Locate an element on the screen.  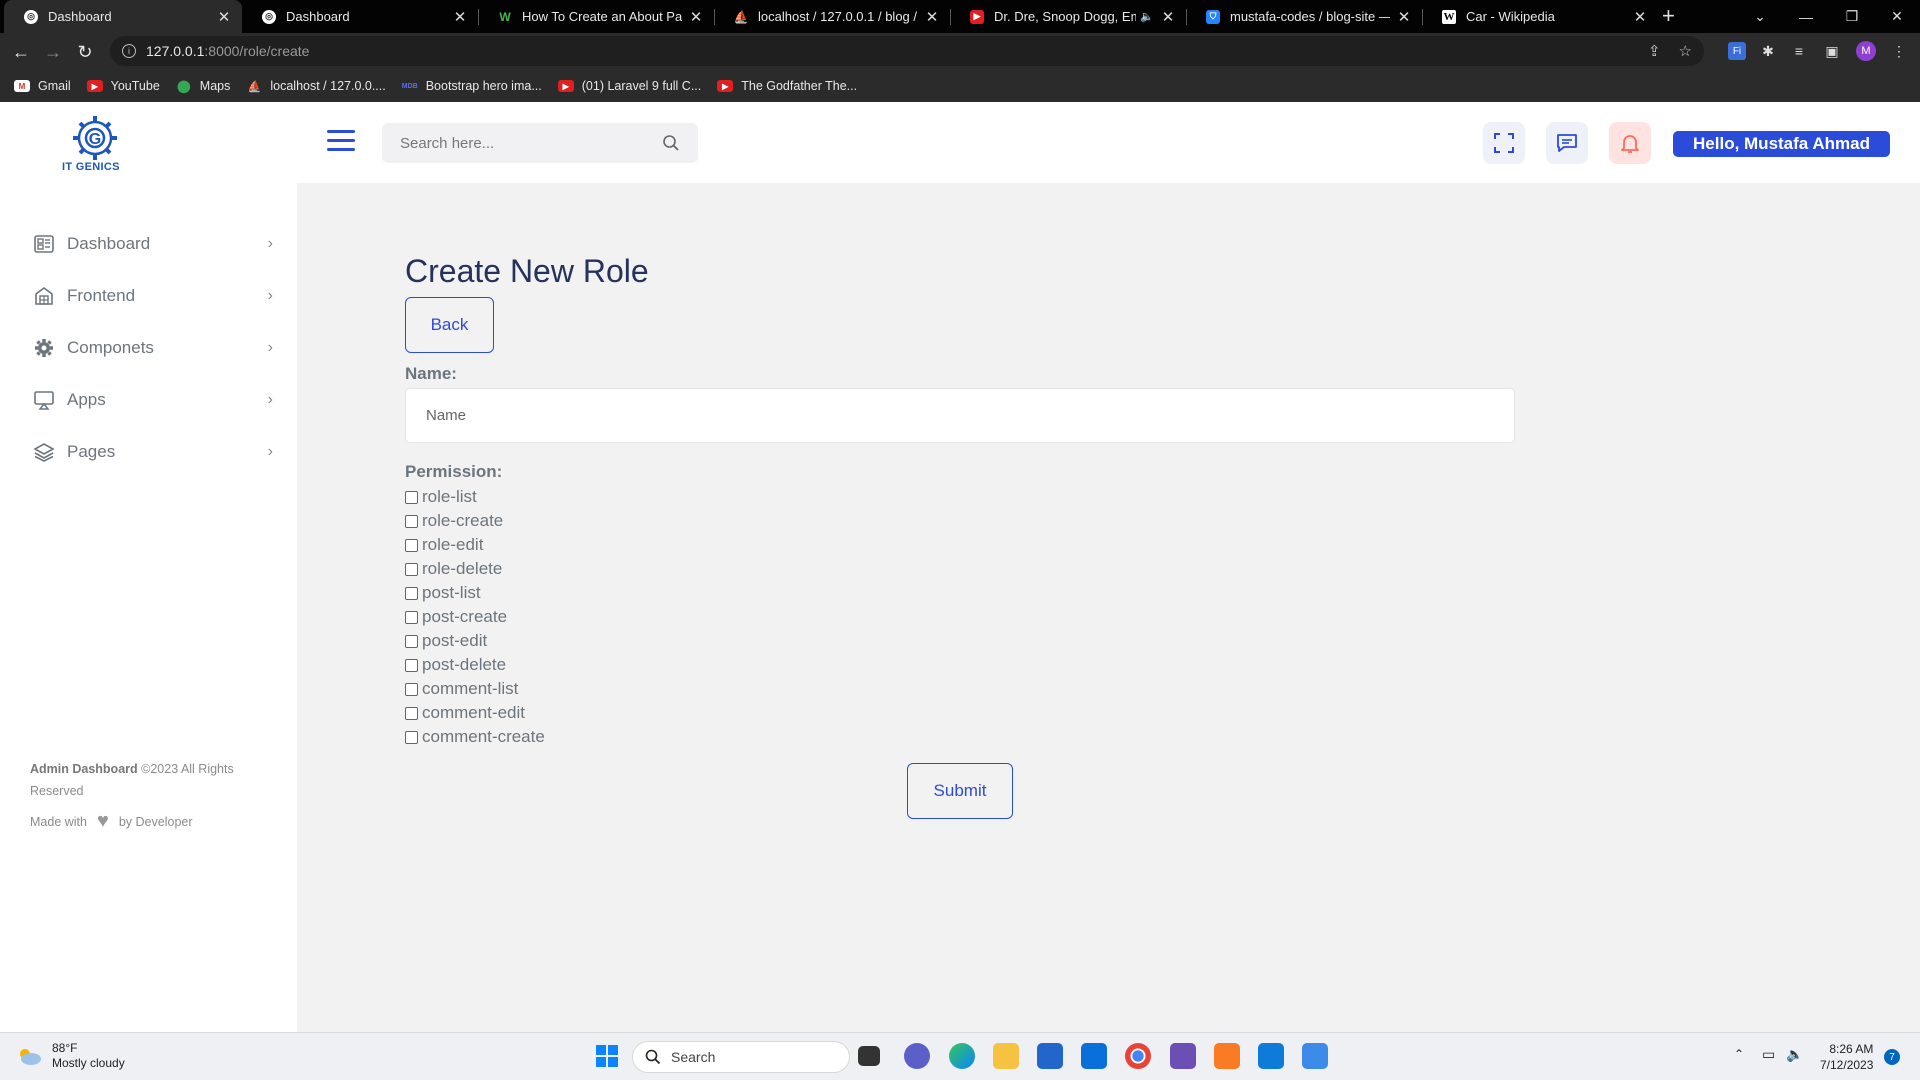
browser-tab-6: W Car - Wikipedia ✕ is located at coordinates (1540, 16).